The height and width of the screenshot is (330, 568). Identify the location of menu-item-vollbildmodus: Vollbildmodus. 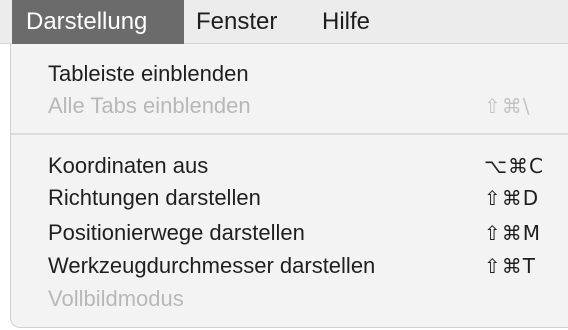
(289, 299).